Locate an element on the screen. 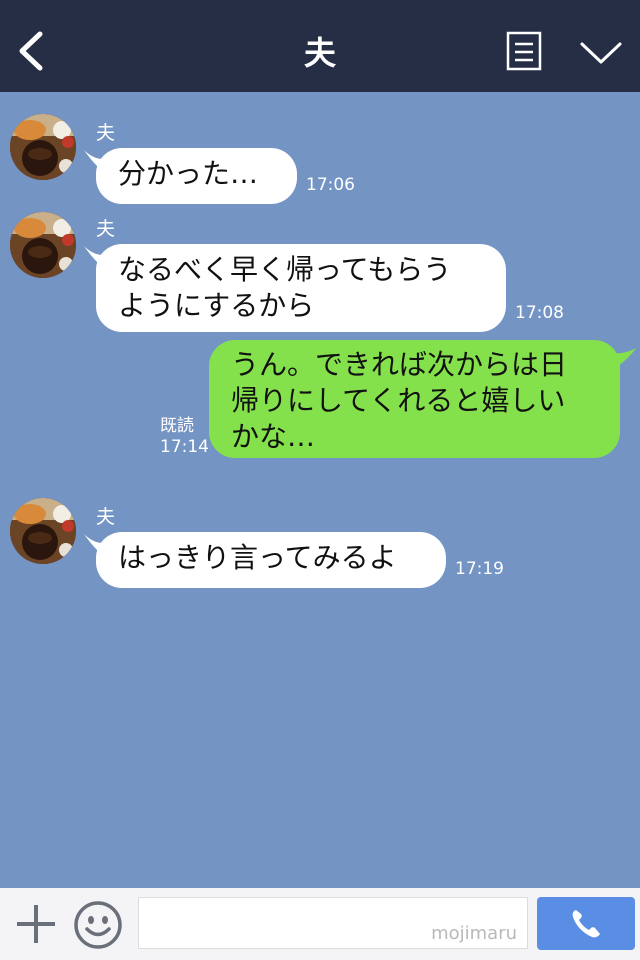 Image resolution: width=640 pixels, height=960 pixels. message-bubble: なるべく早く帰ってもらう ようにするから is located at coordinates (301, 288).